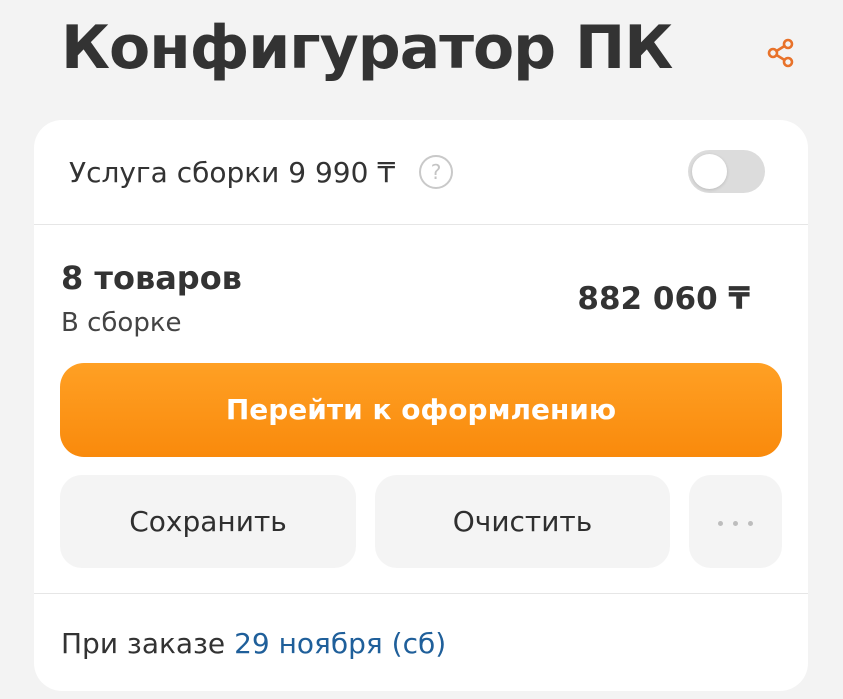  I want to click on delivery-text: При заказе 29 ноября (сб), so click(253, 644).